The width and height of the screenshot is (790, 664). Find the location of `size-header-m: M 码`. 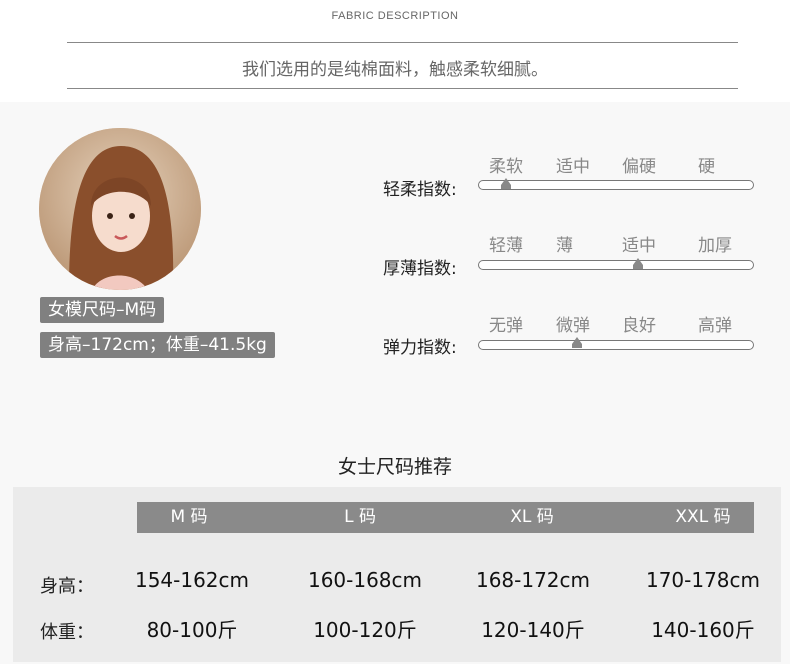

size-header-m: M 码 is located at coordinates (189, 517).